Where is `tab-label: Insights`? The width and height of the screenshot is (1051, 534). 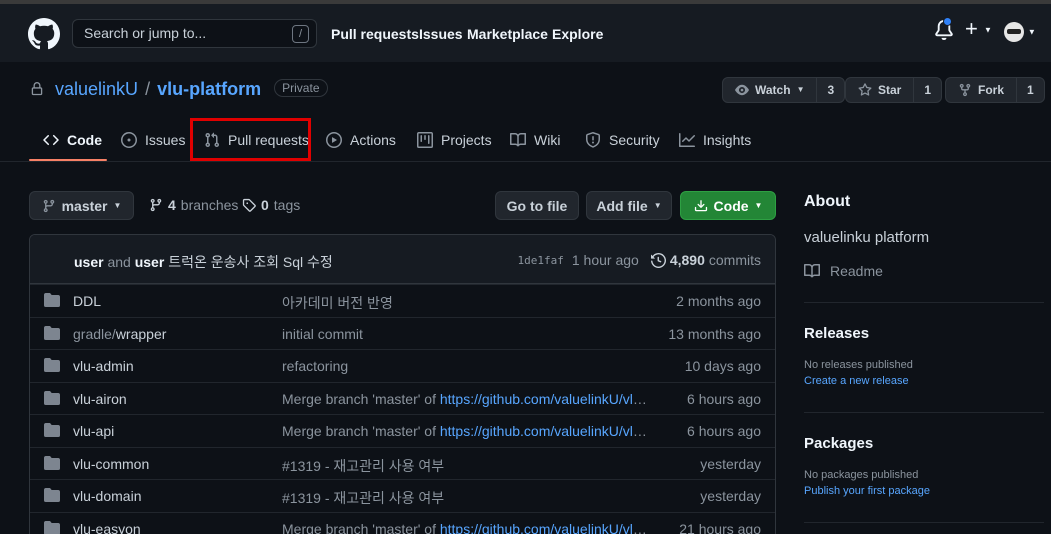
tab-label: Insights is located at coordinates (727, 140).